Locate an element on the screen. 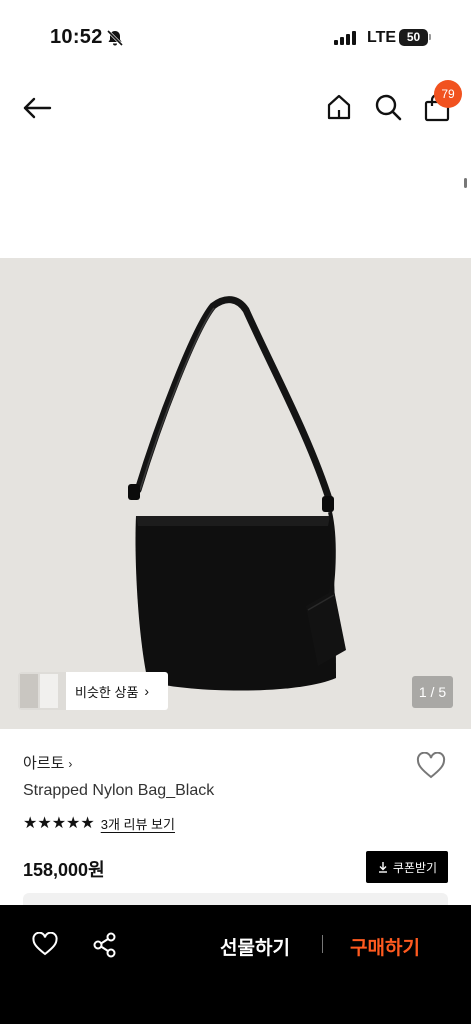  coupon-label: 쿠폰받기 is located at coordinates (415, 867).